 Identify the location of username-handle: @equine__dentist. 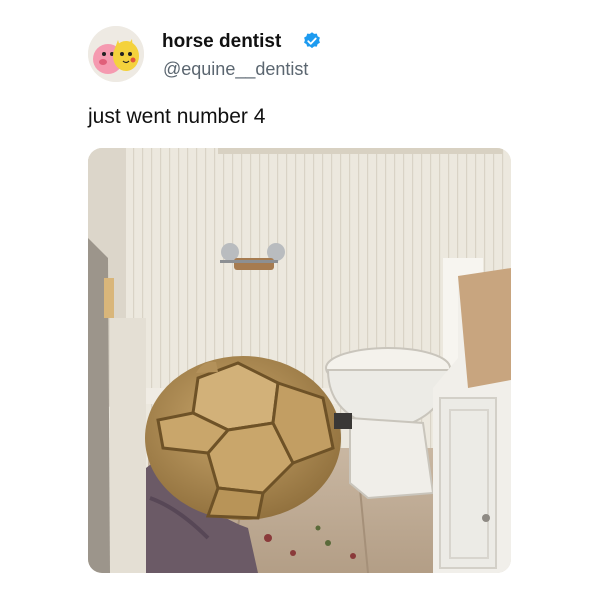
(235, 69).